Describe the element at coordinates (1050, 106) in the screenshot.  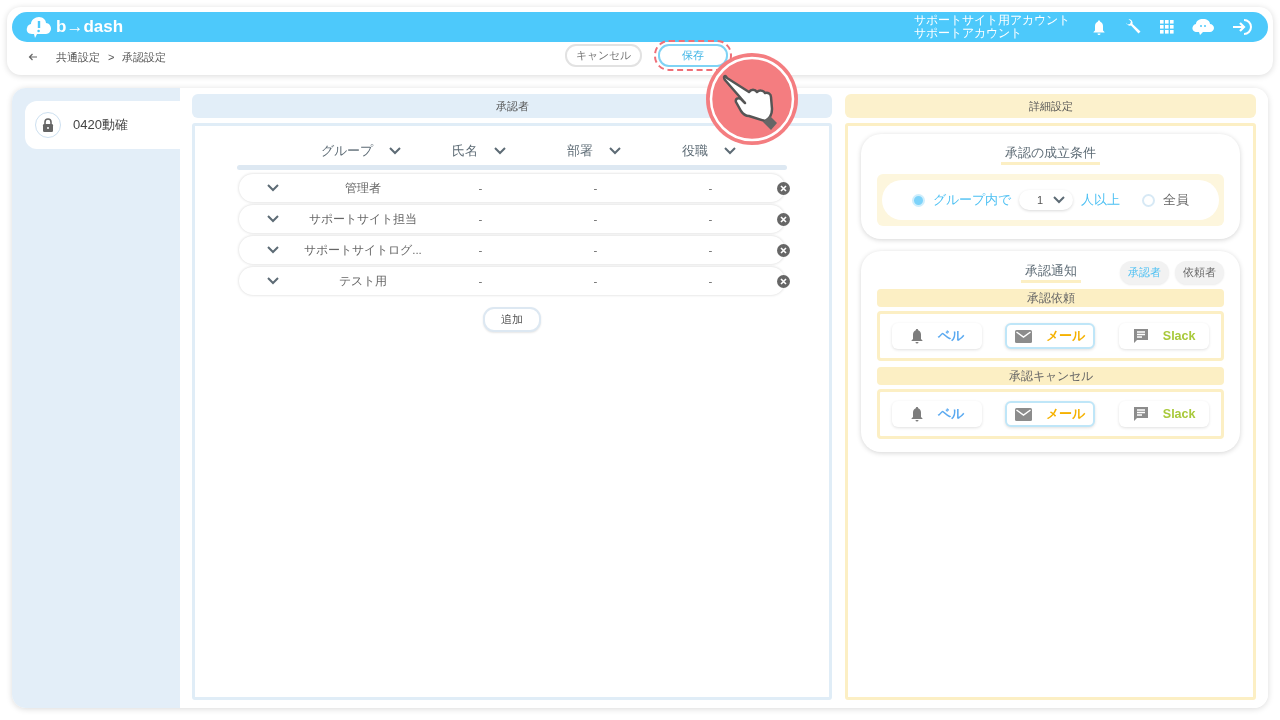
I see `panel-header: 詳細設定` at that location.